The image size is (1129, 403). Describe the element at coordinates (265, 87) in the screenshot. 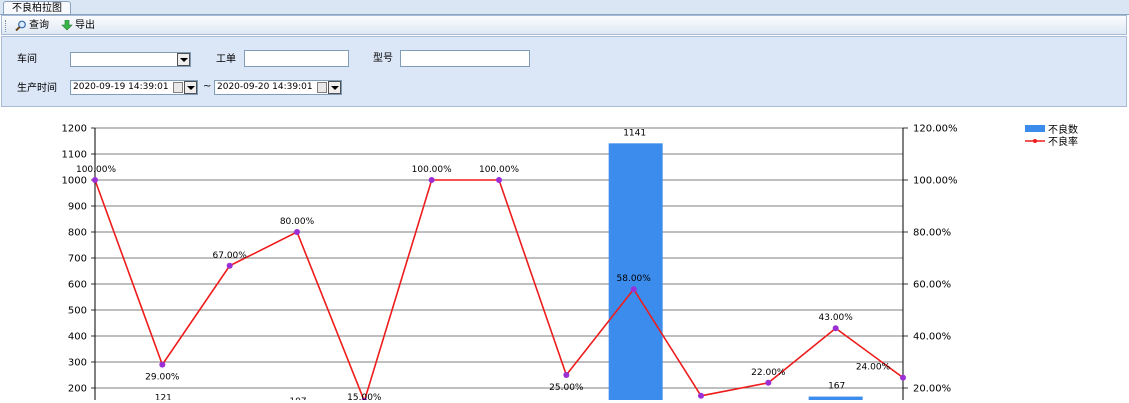

I see `end-time-value: 2020-09-20 14:39:01` at that location.